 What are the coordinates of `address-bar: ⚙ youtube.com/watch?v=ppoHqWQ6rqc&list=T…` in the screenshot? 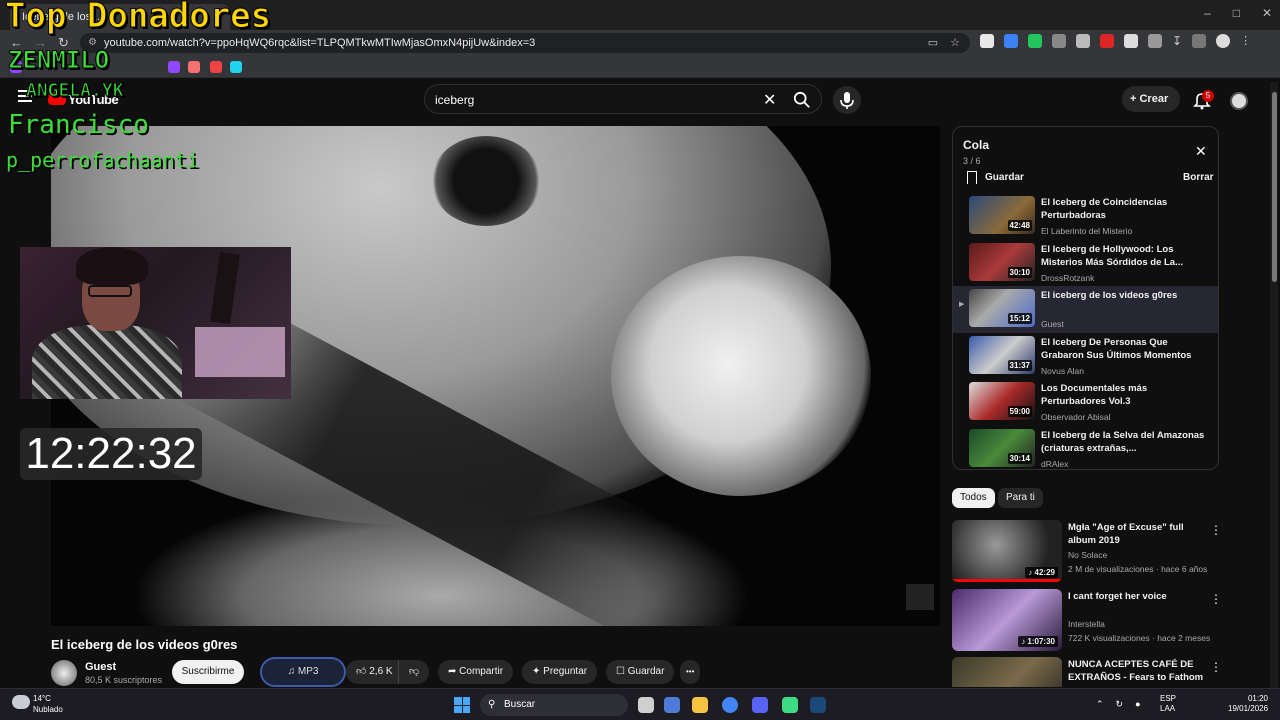 It's located at (525, 43).